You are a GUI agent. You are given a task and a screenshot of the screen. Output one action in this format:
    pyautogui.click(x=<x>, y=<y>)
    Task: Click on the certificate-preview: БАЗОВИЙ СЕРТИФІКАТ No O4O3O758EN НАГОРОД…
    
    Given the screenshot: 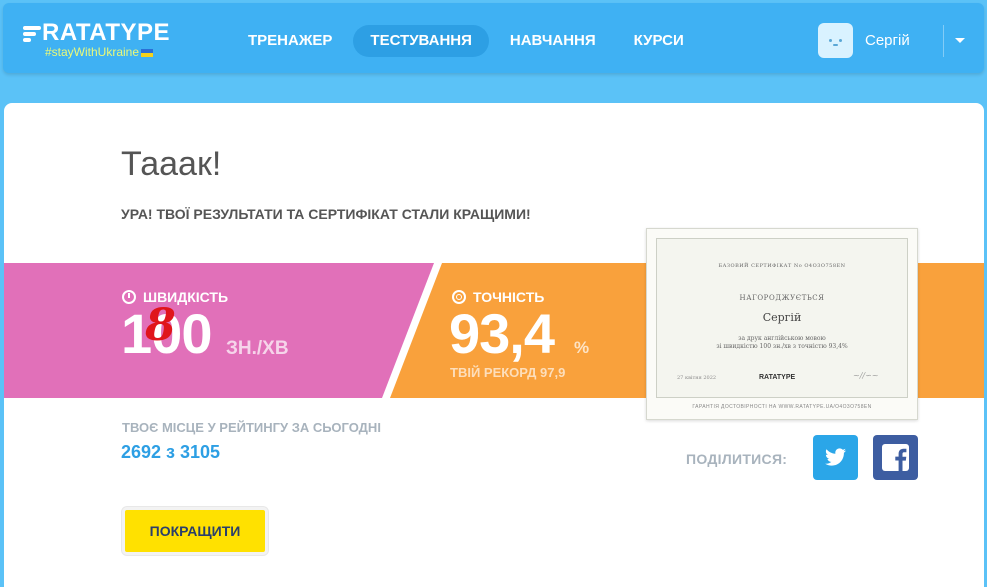 What is the action you would take?
    pyautogui.click(x=782, y=324)
    